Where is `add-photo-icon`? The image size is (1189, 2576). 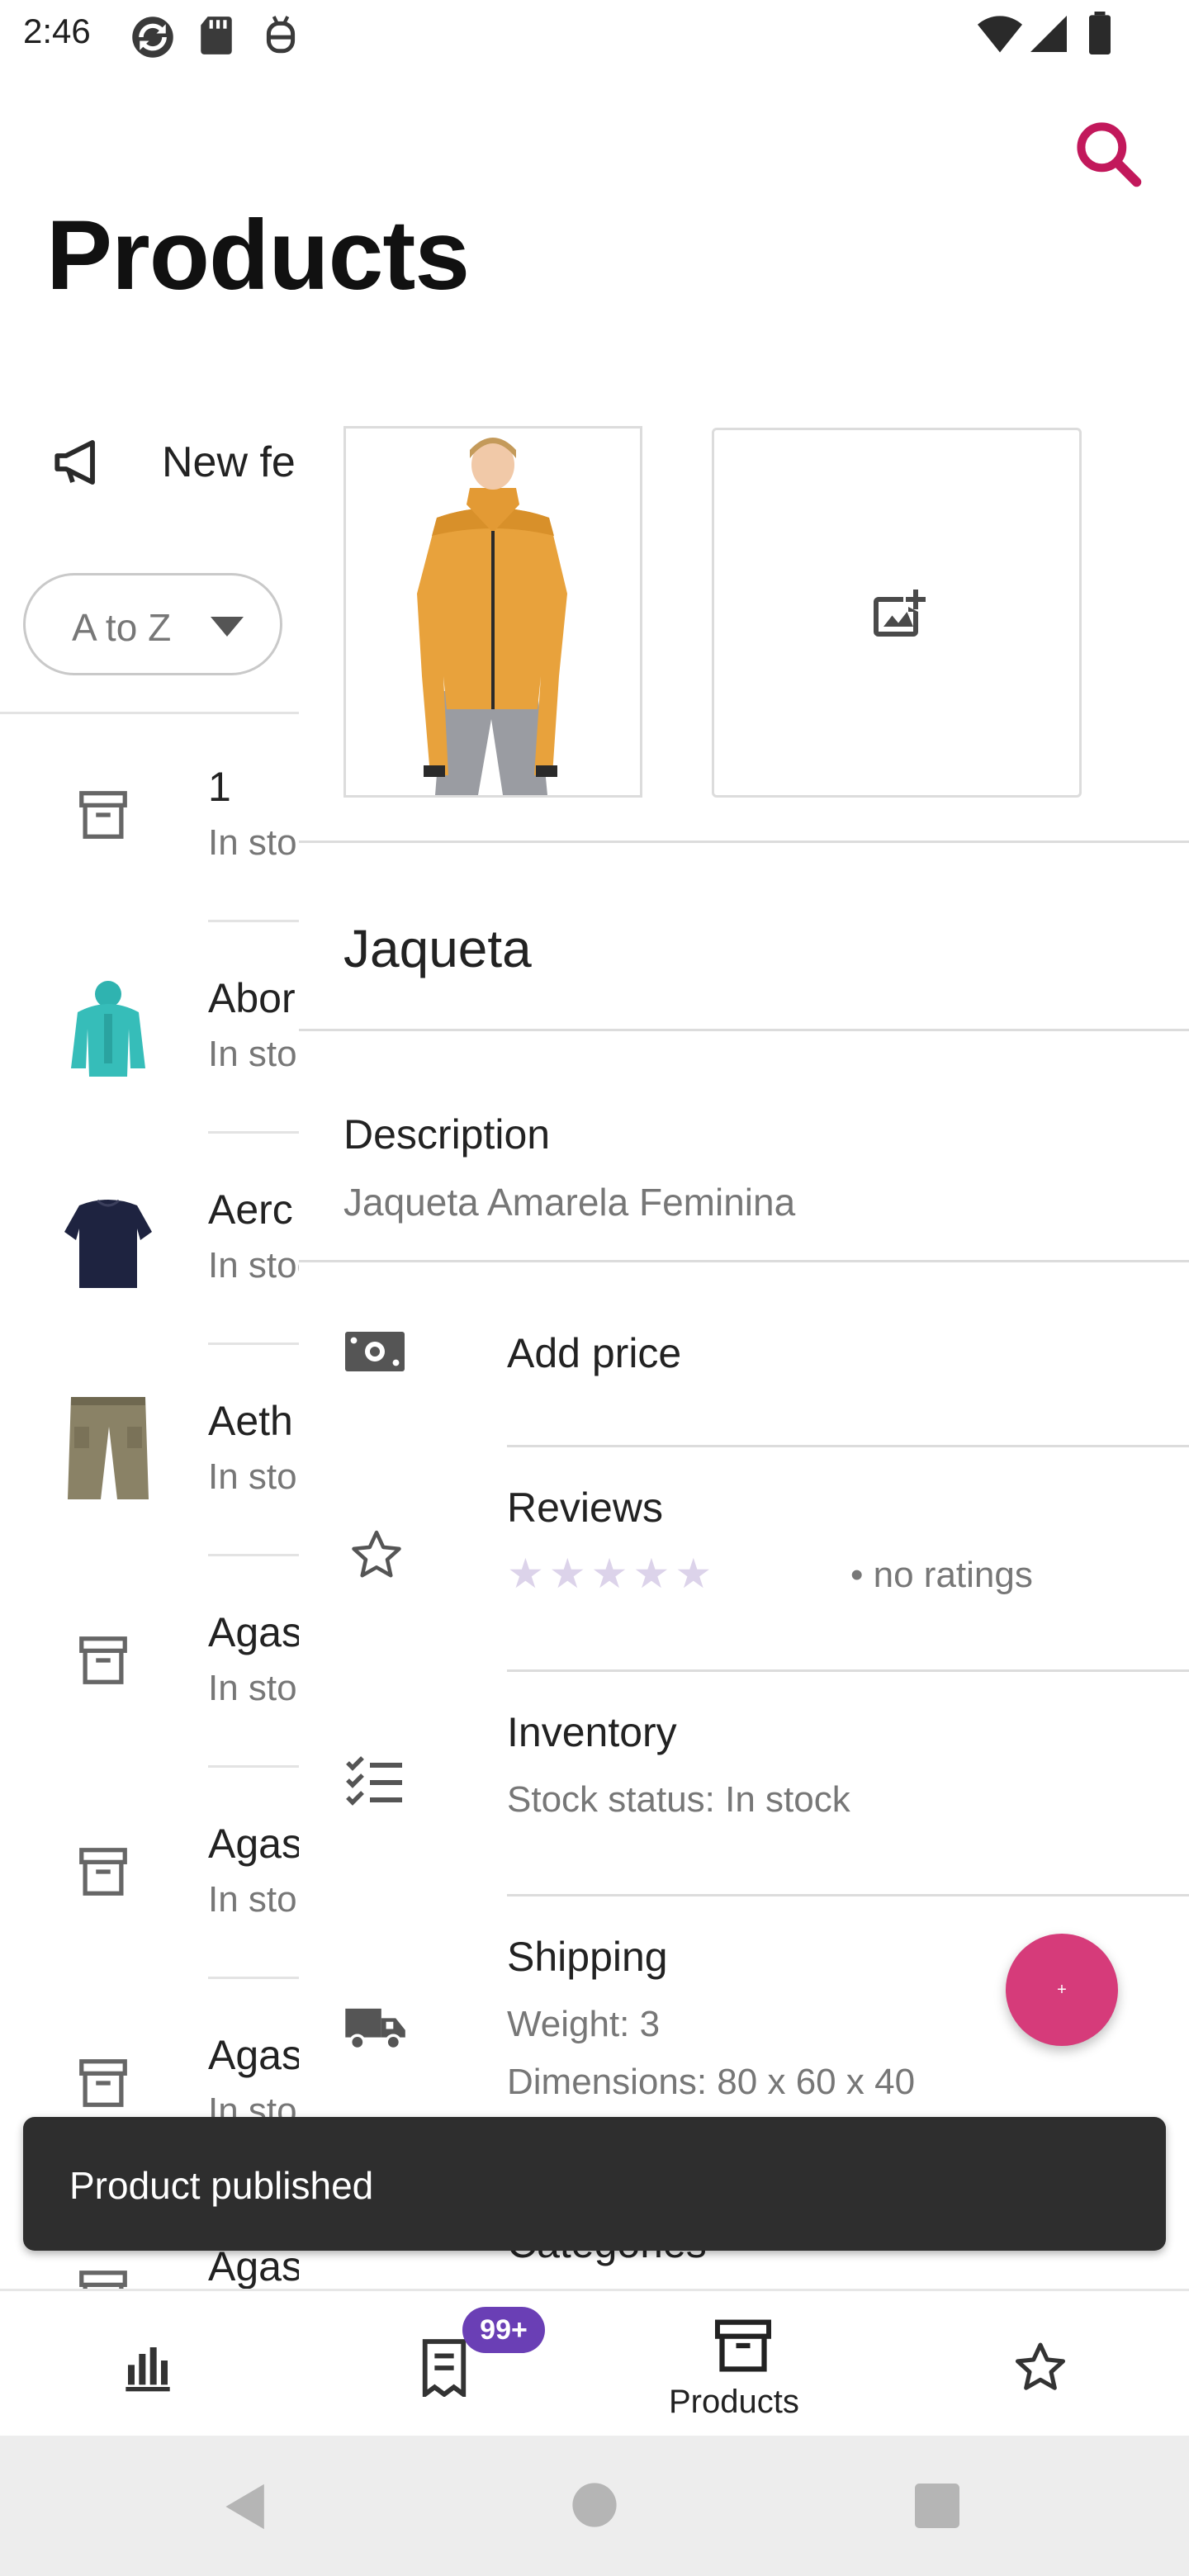 add-photo-icon is located at coordinates (900, 613).